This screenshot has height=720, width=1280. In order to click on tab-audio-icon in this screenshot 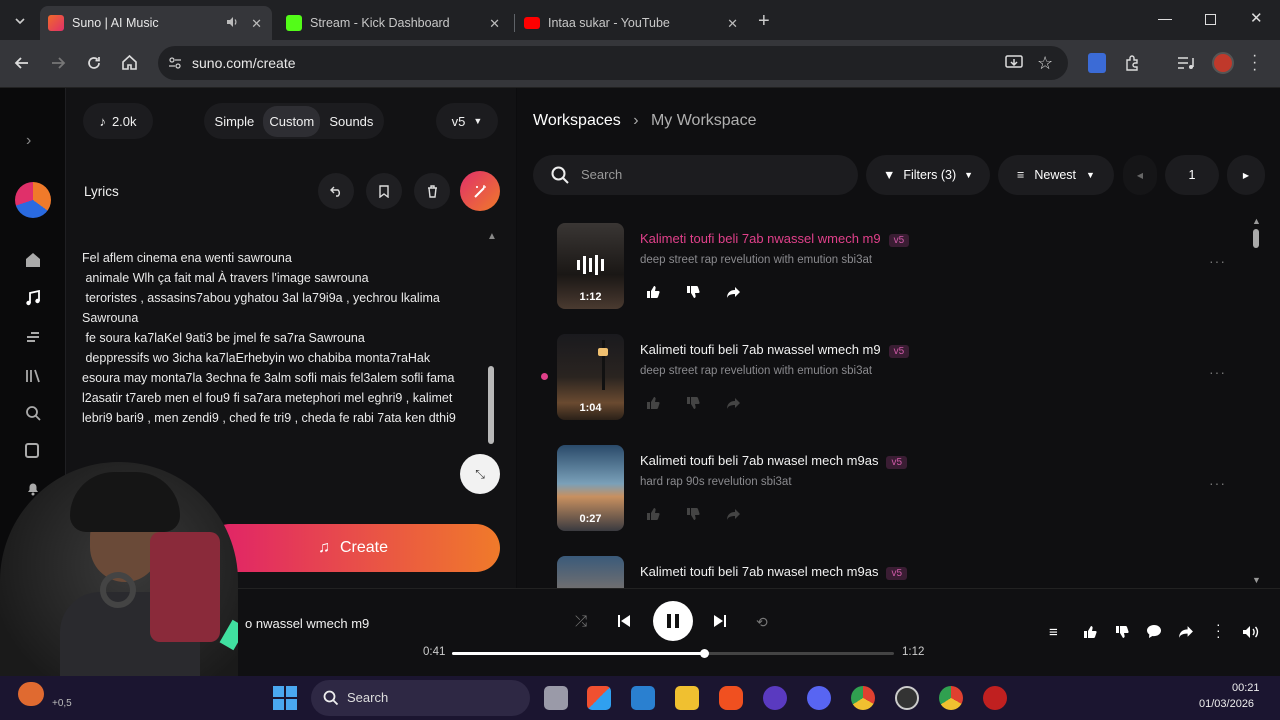, I will do `click(232, 22)`.